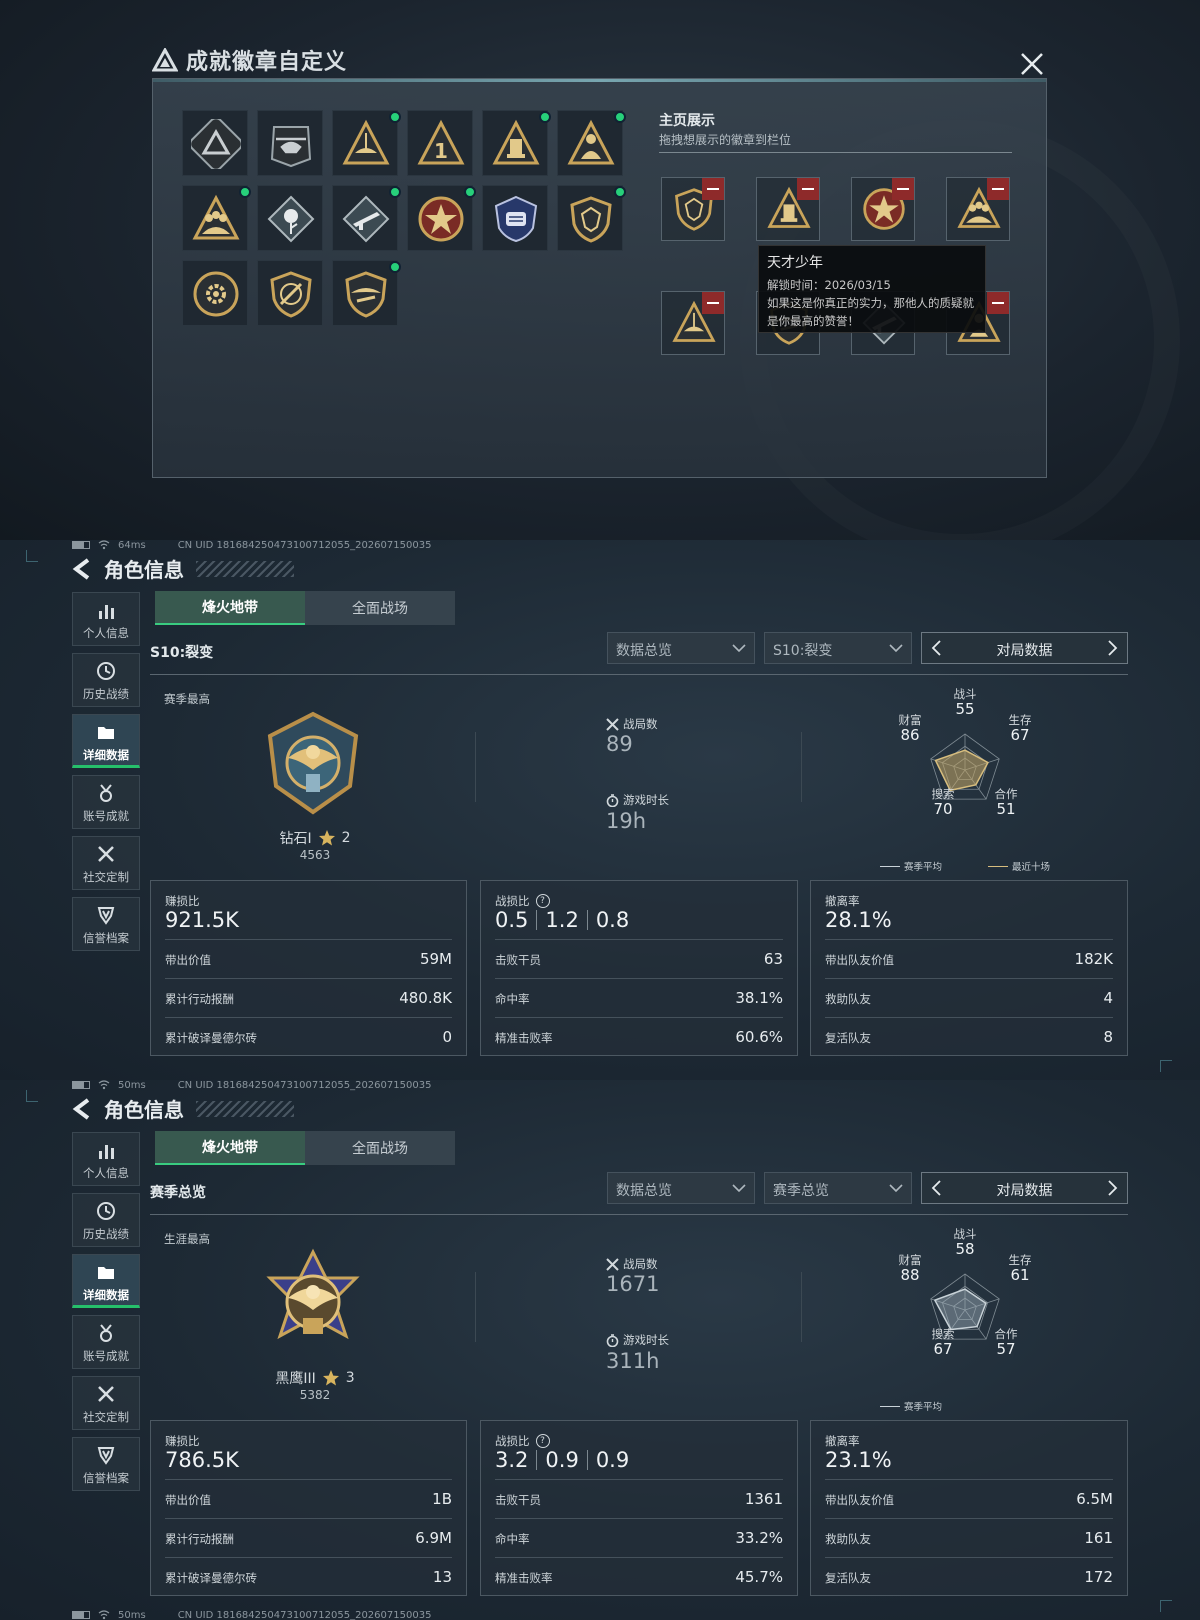  Describe the element at coordinates (440, 143) in the screenshot. I see `badge-item: 1` at that location.